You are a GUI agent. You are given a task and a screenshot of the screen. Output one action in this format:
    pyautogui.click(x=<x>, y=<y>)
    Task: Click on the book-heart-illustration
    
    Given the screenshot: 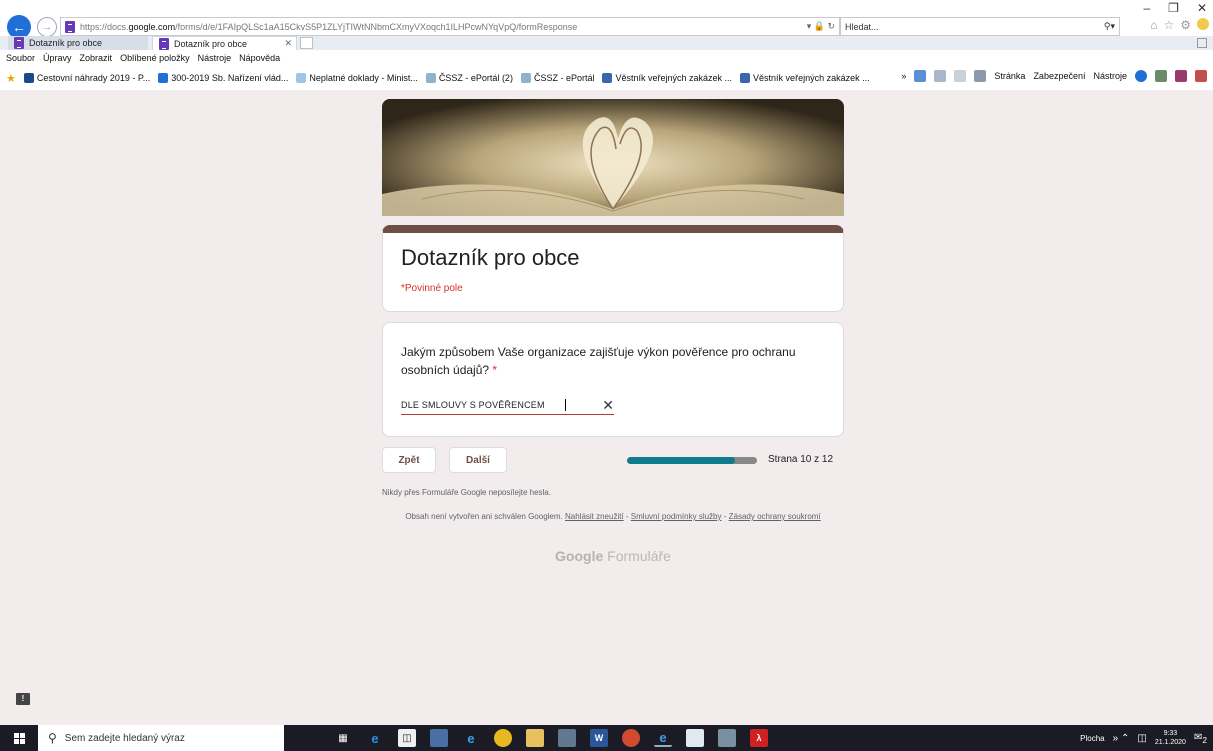 What is the action you would take?
    pyautogui.click(x=613, y=157)
    